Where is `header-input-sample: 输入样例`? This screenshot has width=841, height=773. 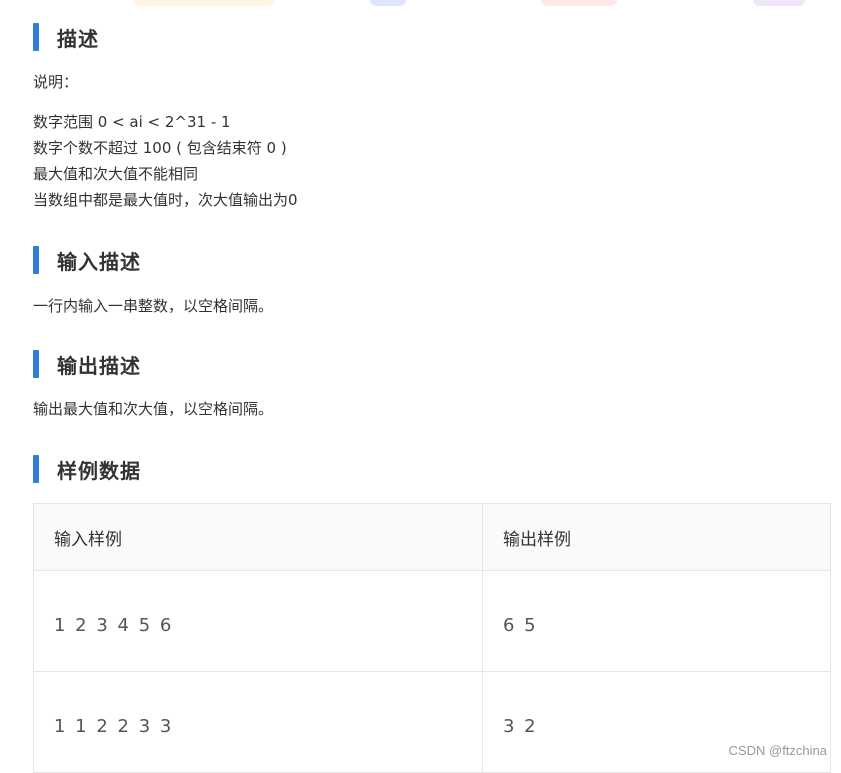
header-input-sample: 输入样例 is located at coordinates (258, 537).